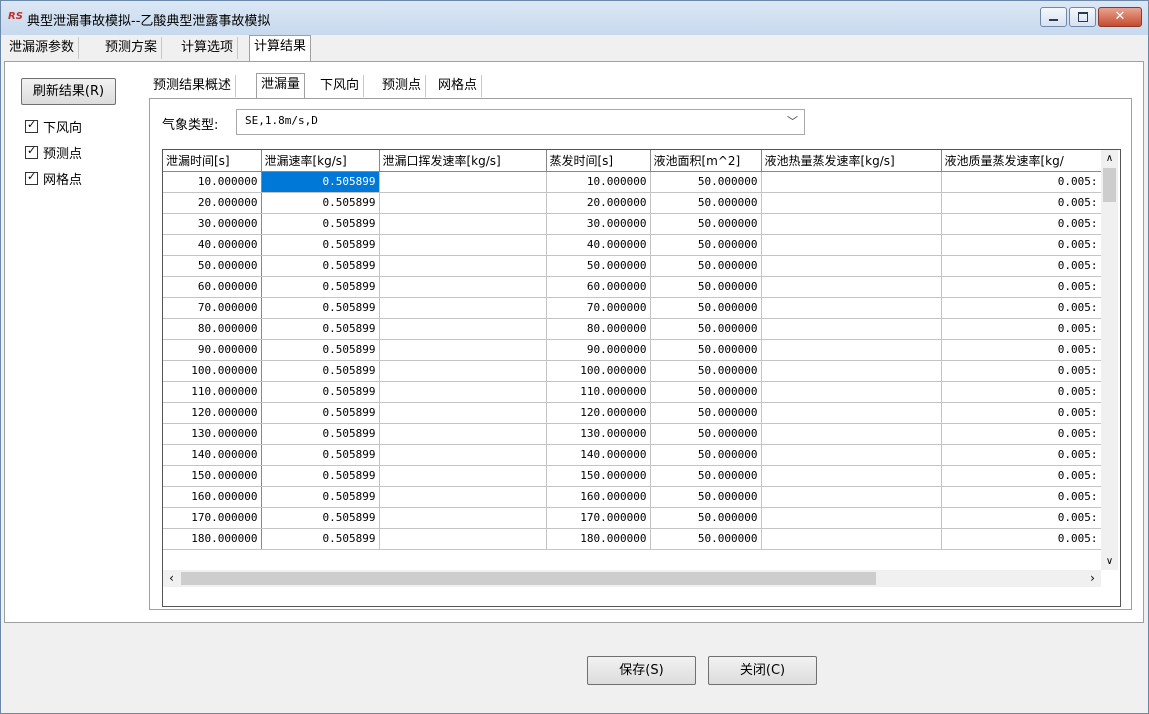  Describe the element at coordinates (212, 245) in the screenshot. I see `row-header-cell: 40.000000` at that location.